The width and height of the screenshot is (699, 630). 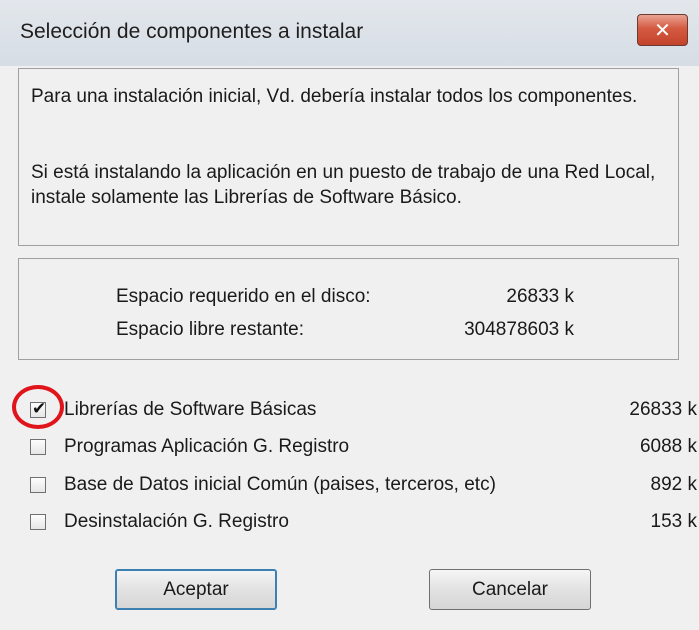 What do you see at coordinates (519, 329) in the screenshot?
I see `free-space-value: 304878603 k` at bounding box center [519, 329].